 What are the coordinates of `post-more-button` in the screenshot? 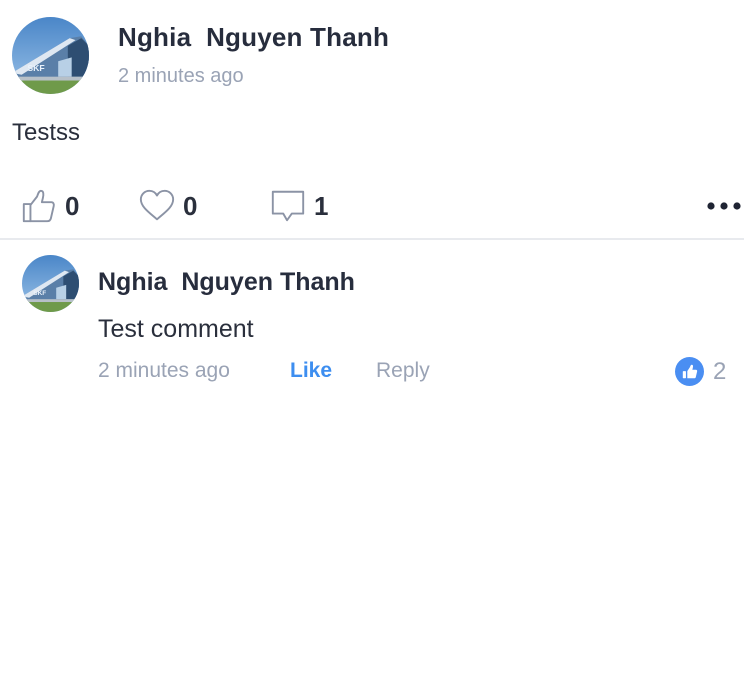 It's located at (724, 206).